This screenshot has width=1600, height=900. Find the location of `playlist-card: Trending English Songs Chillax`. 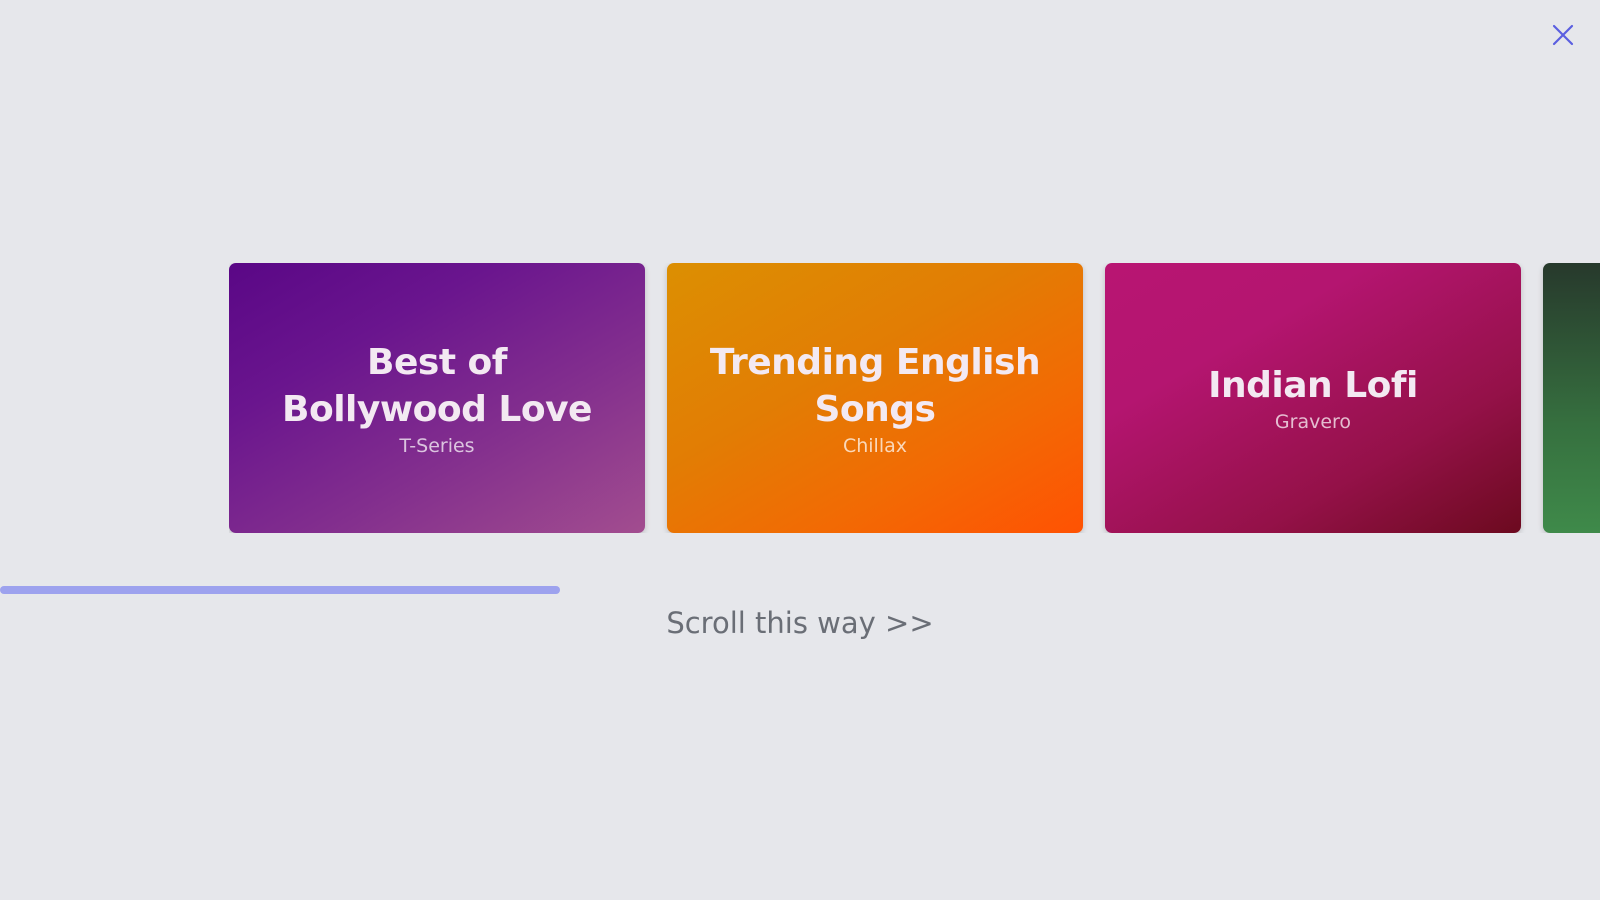

playlist-card: Trending English Songs Chillax is located at coordinates (875, 398).